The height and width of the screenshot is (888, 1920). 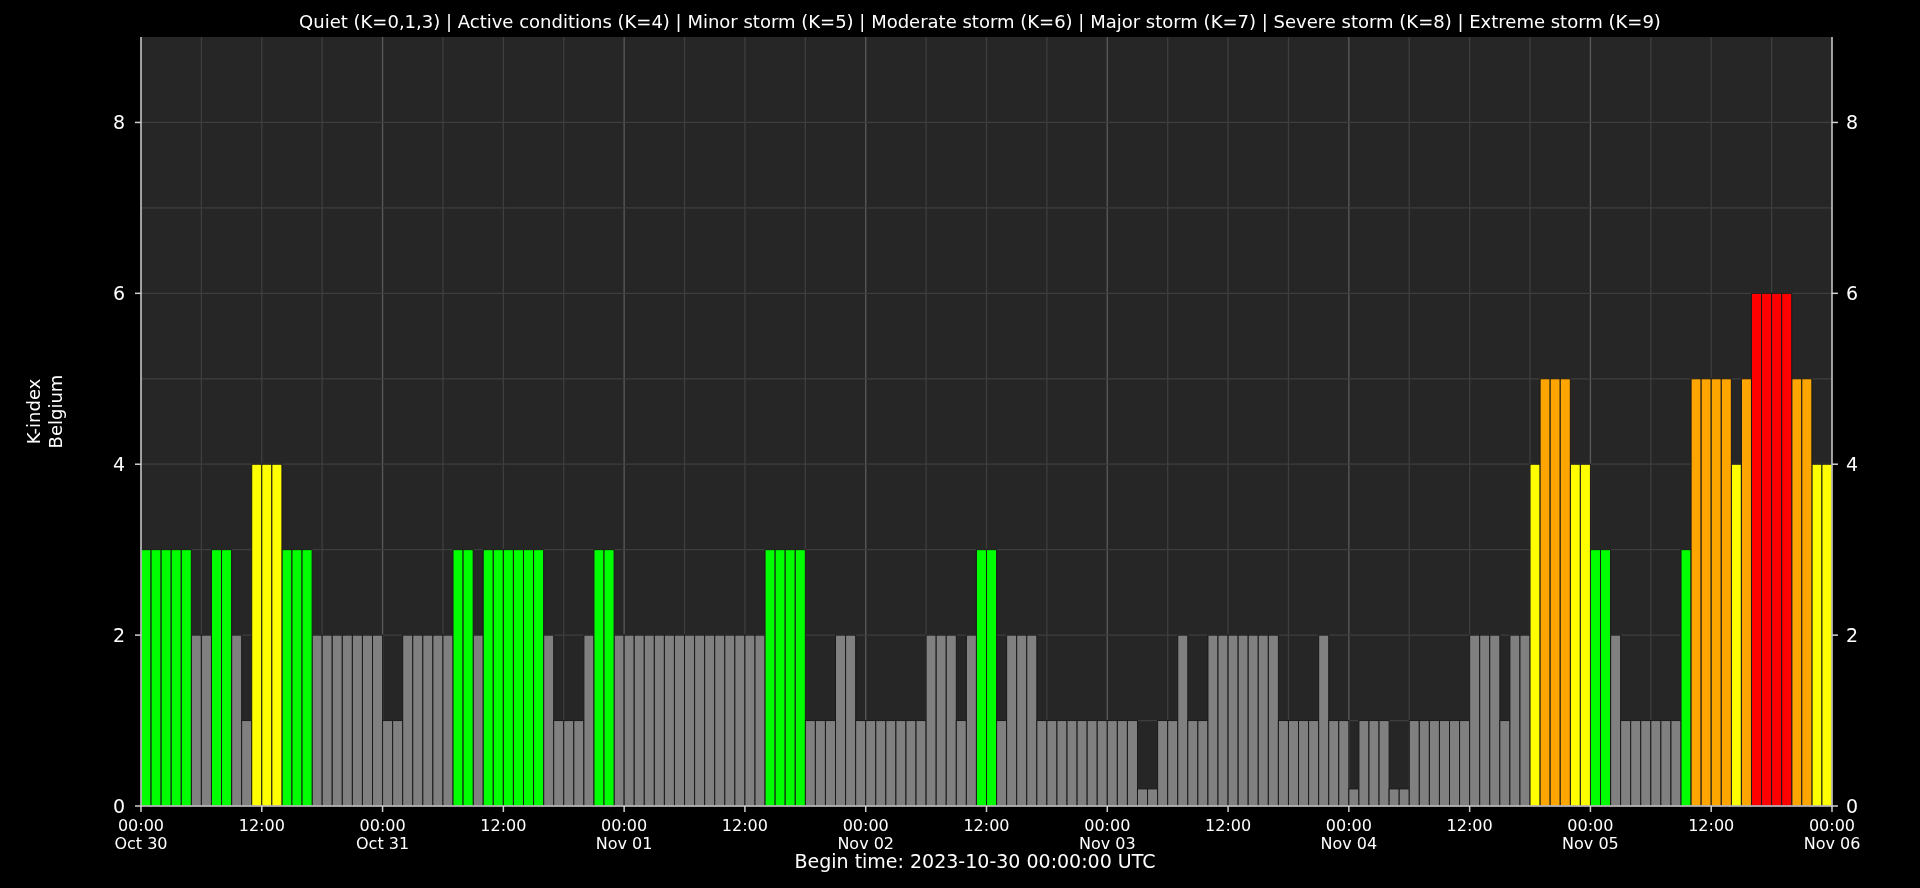 What do you see at coordinates (1832, 833) in the screenshot?
I see `tick-label: 00:00 Nov 06` at bounding box center [1832, 833].